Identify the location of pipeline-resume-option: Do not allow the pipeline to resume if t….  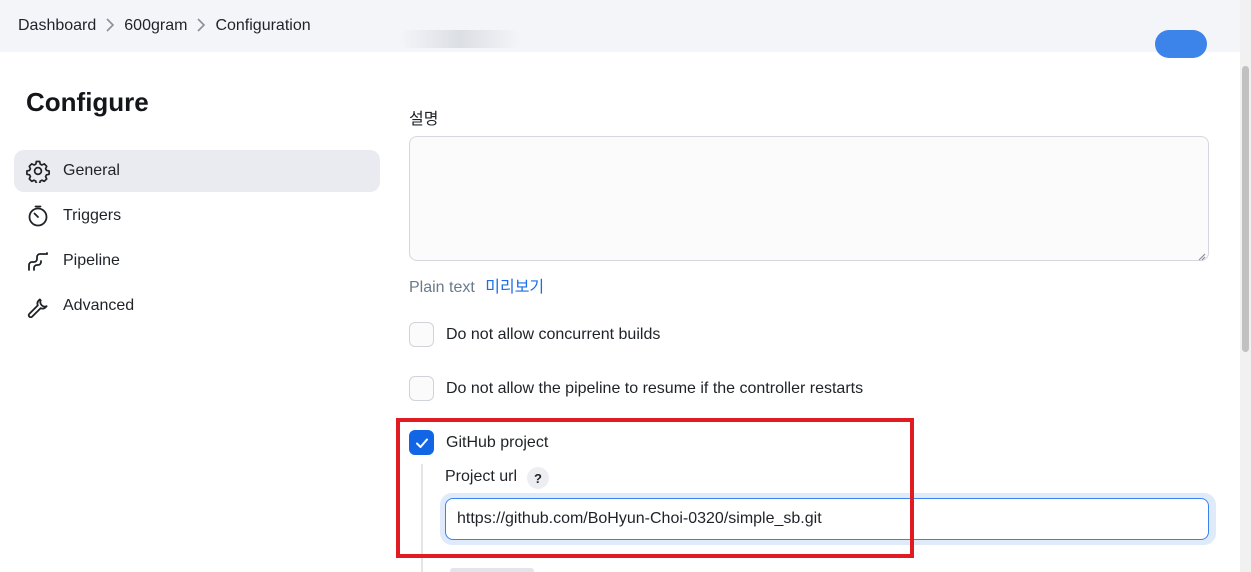
(636, 388).